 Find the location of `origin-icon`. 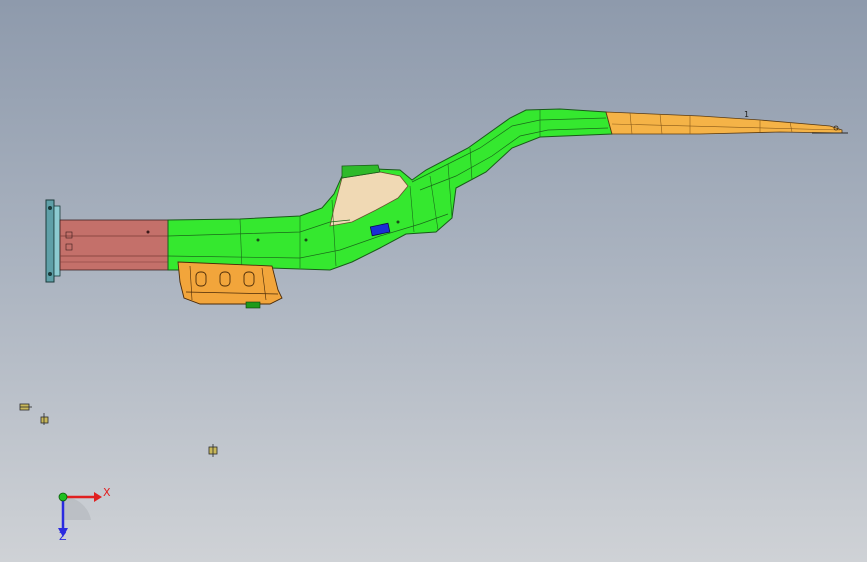

origin-icon is located at coordinates (63, 497).